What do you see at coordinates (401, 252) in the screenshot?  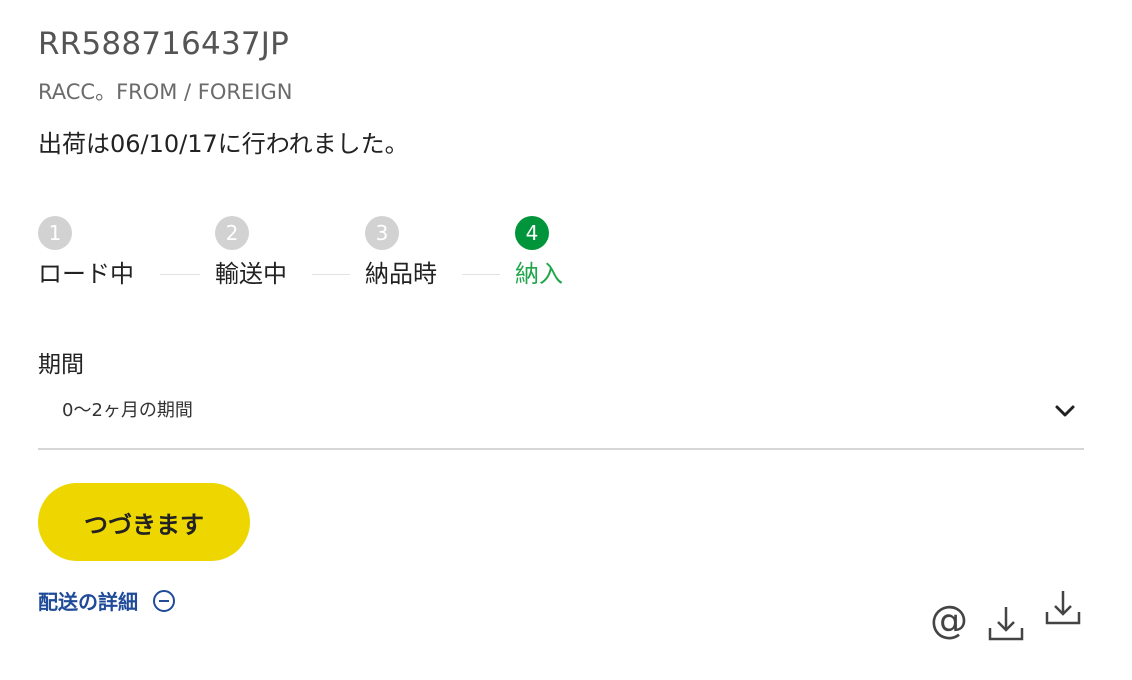 I see `step-3: 3 納品時` at bounding box center [401, 252].